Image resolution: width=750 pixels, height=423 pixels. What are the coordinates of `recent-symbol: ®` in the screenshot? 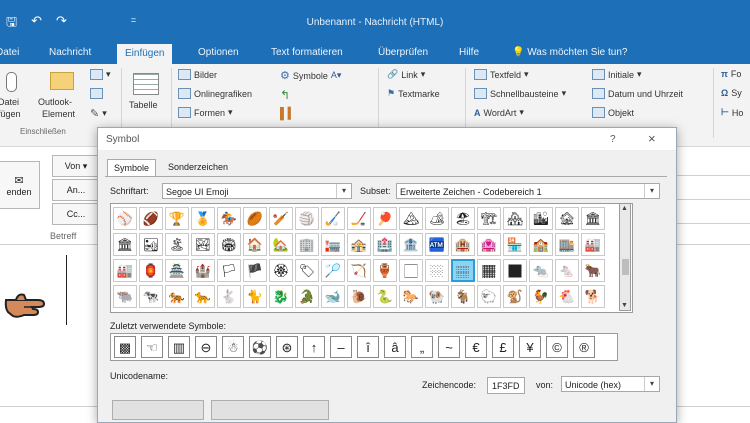 It's located at (584, 347).